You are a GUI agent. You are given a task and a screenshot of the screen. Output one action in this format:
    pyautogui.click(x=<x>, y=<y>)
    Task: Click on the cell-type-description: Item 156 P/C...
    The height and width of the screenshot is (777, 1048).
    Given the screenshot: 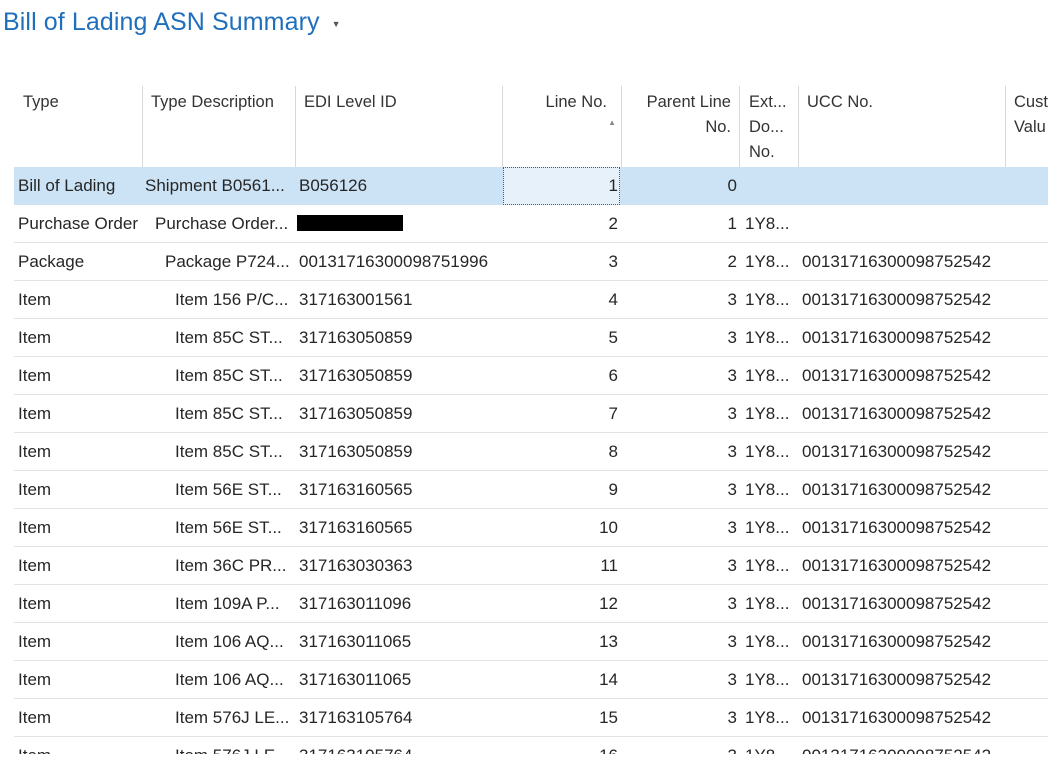 What is the action you would take?
    pyautogui.click(x=233, y=299)
    